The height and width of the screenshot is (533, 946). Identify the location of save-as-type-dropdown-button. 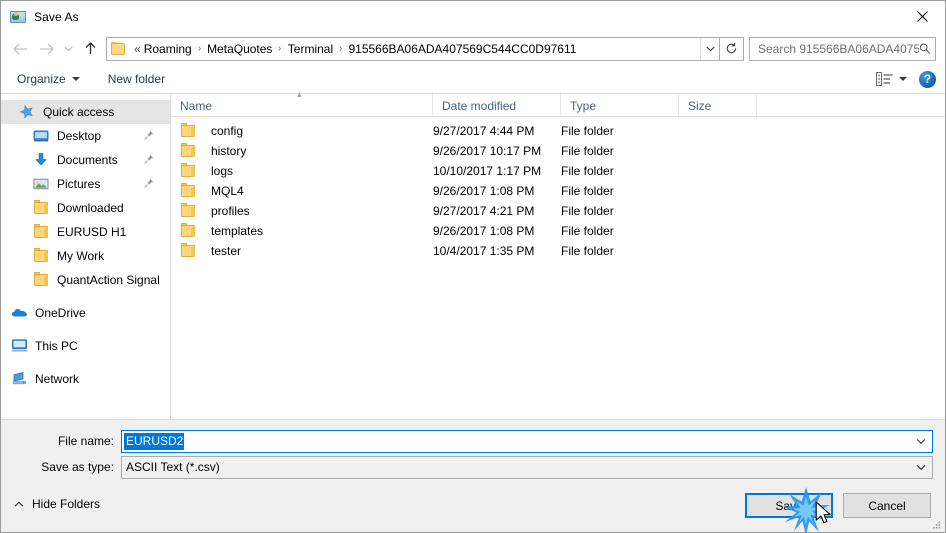
(921, 467).